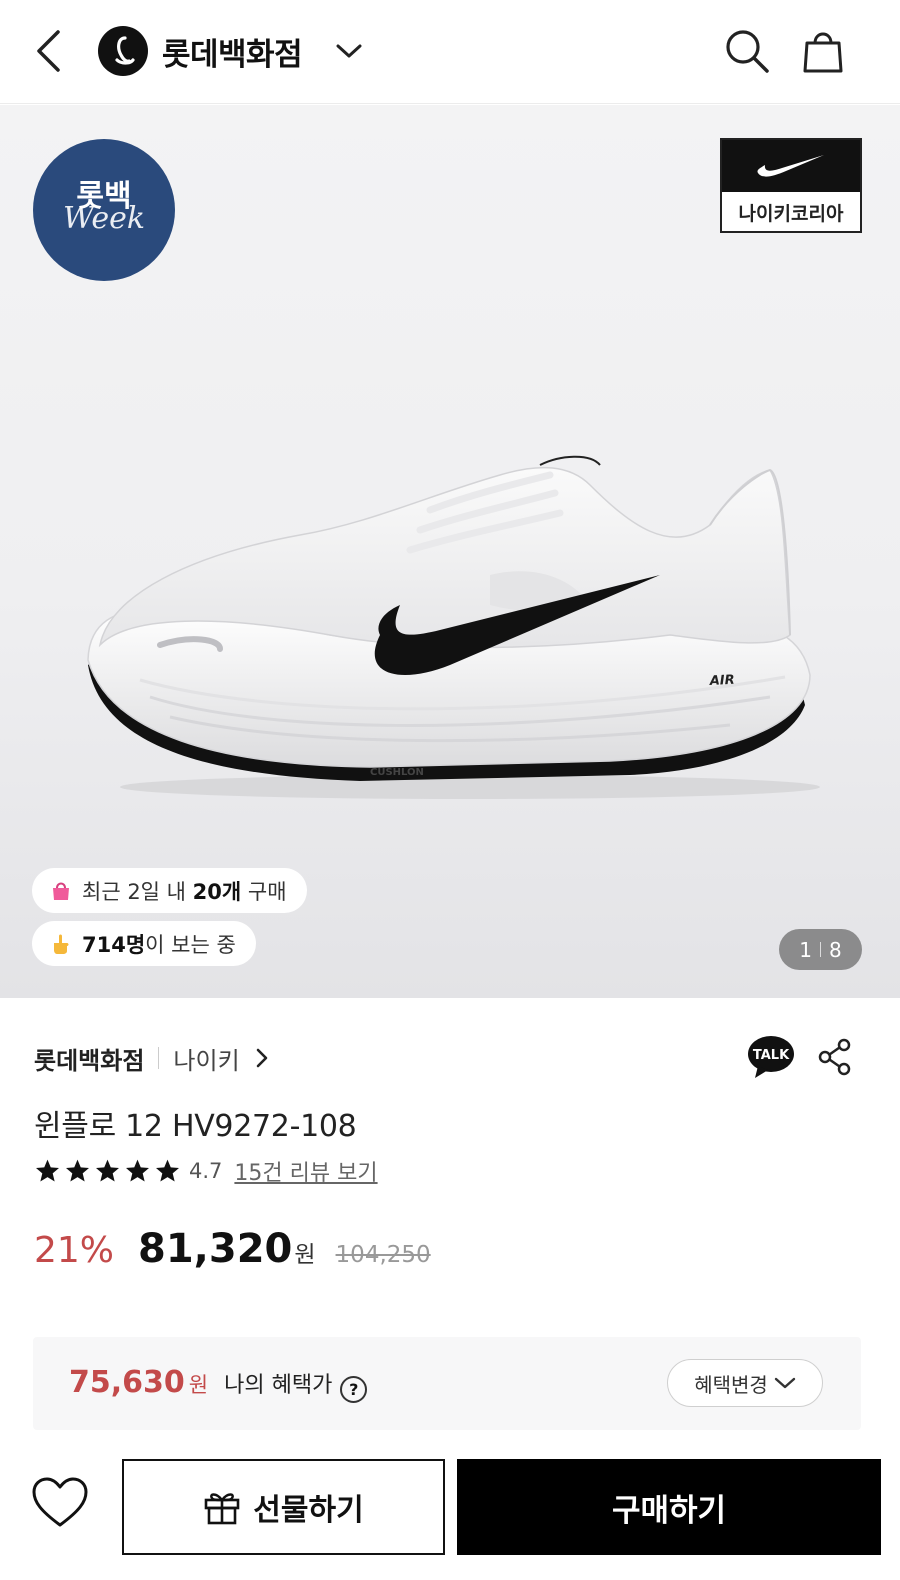  I want to click on change-benefit-label: 혜택변경, so click(731, 1384).